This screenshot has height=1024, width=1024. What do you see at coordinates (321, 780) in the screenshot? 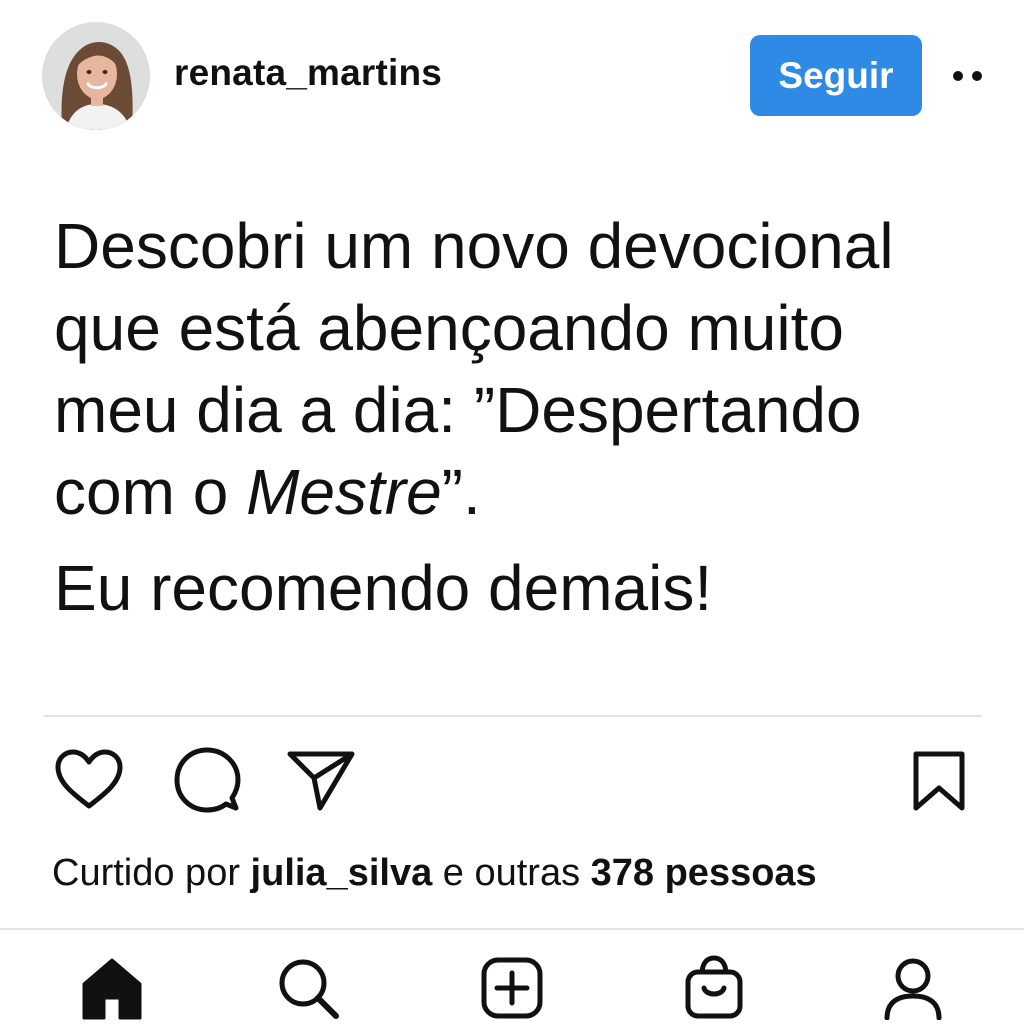
I see `send-icon` at bounding box center [321, 780].